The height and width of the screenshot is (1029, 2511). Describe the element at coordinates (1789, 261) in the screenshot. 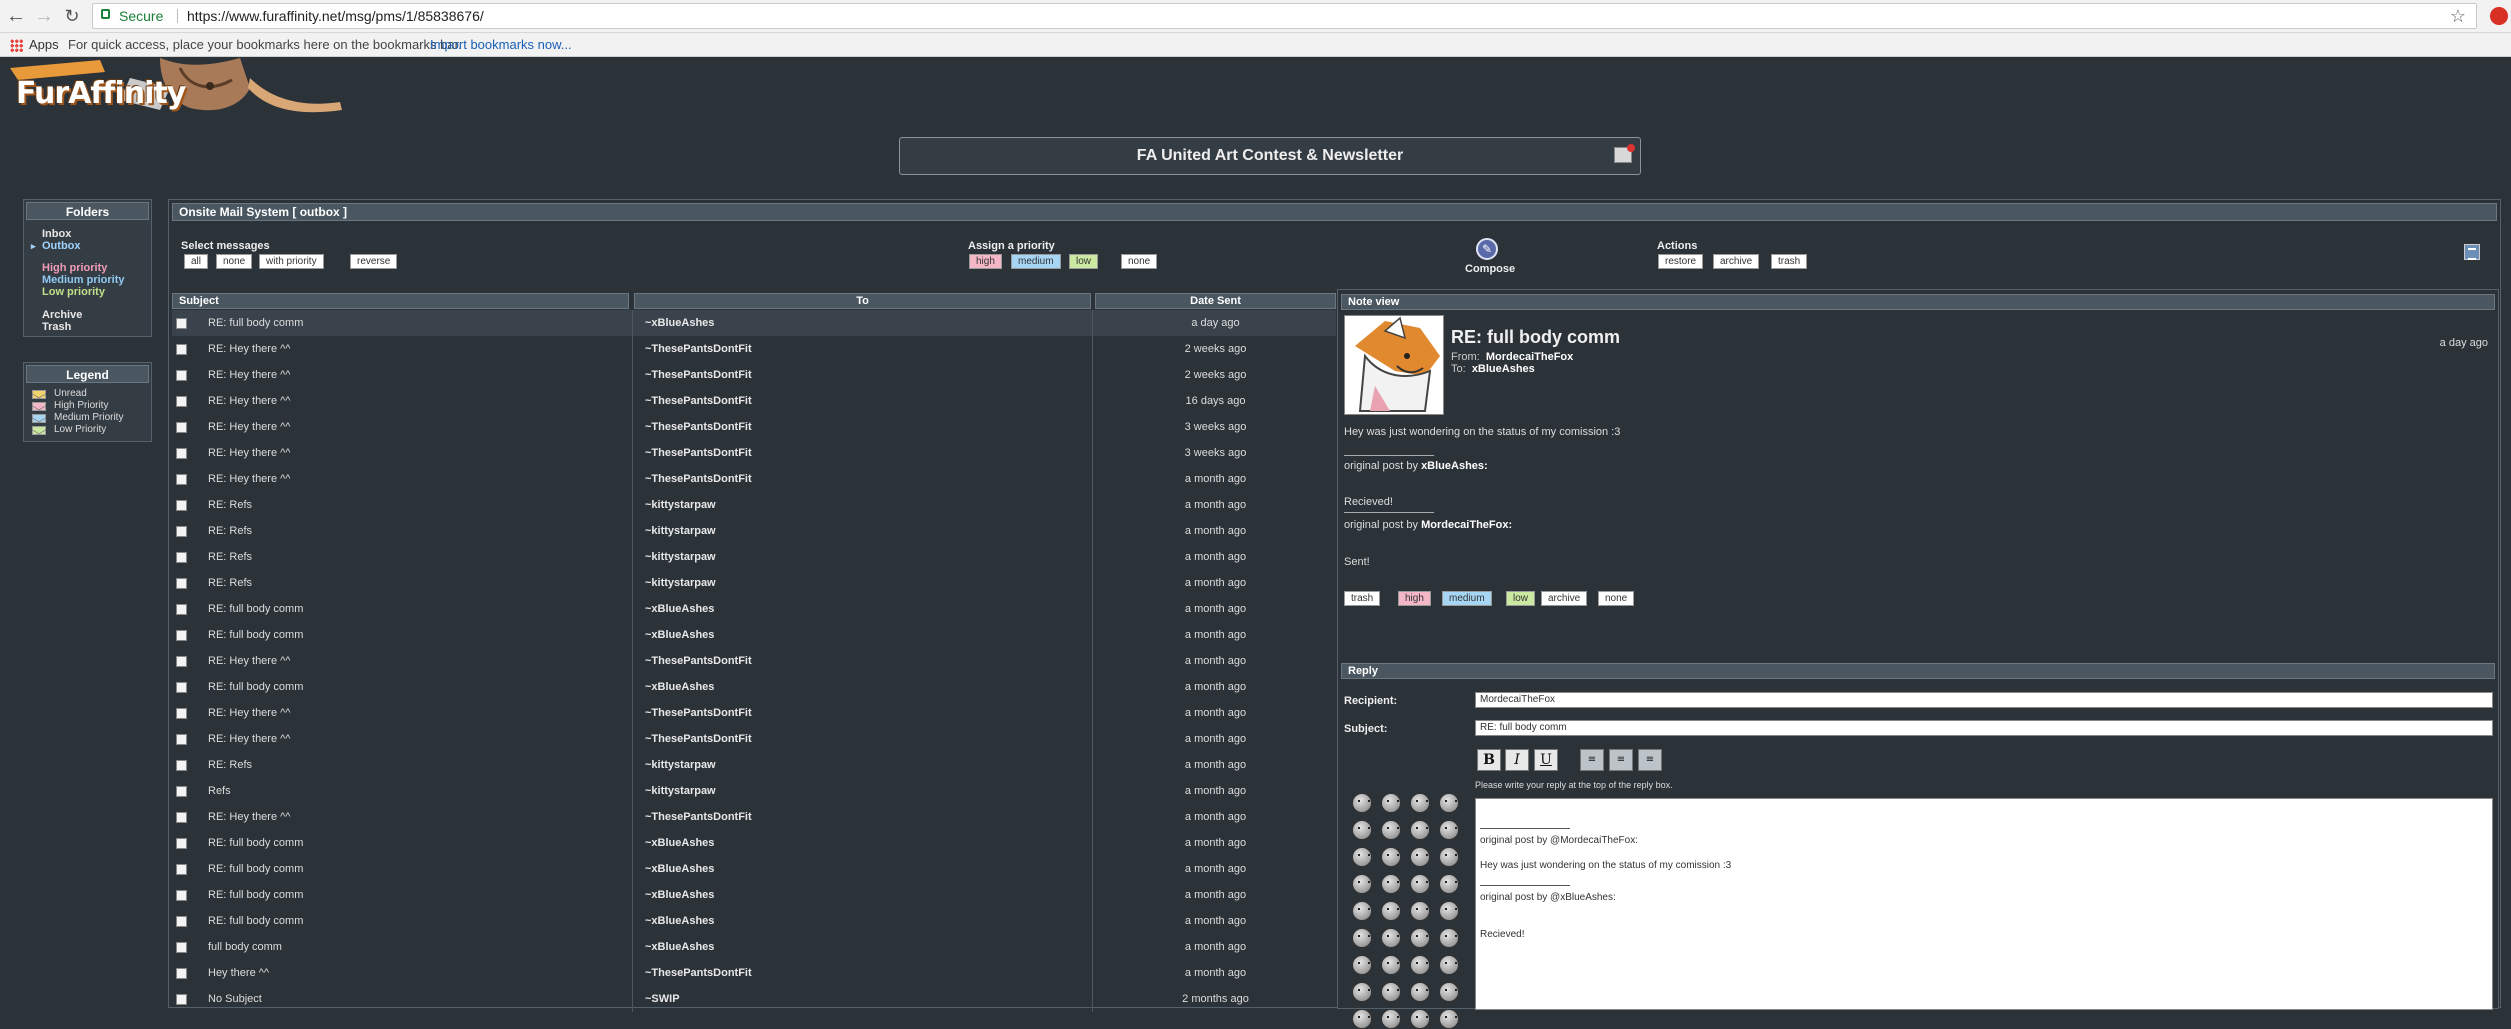

I see `trash-button: trash` at that location.